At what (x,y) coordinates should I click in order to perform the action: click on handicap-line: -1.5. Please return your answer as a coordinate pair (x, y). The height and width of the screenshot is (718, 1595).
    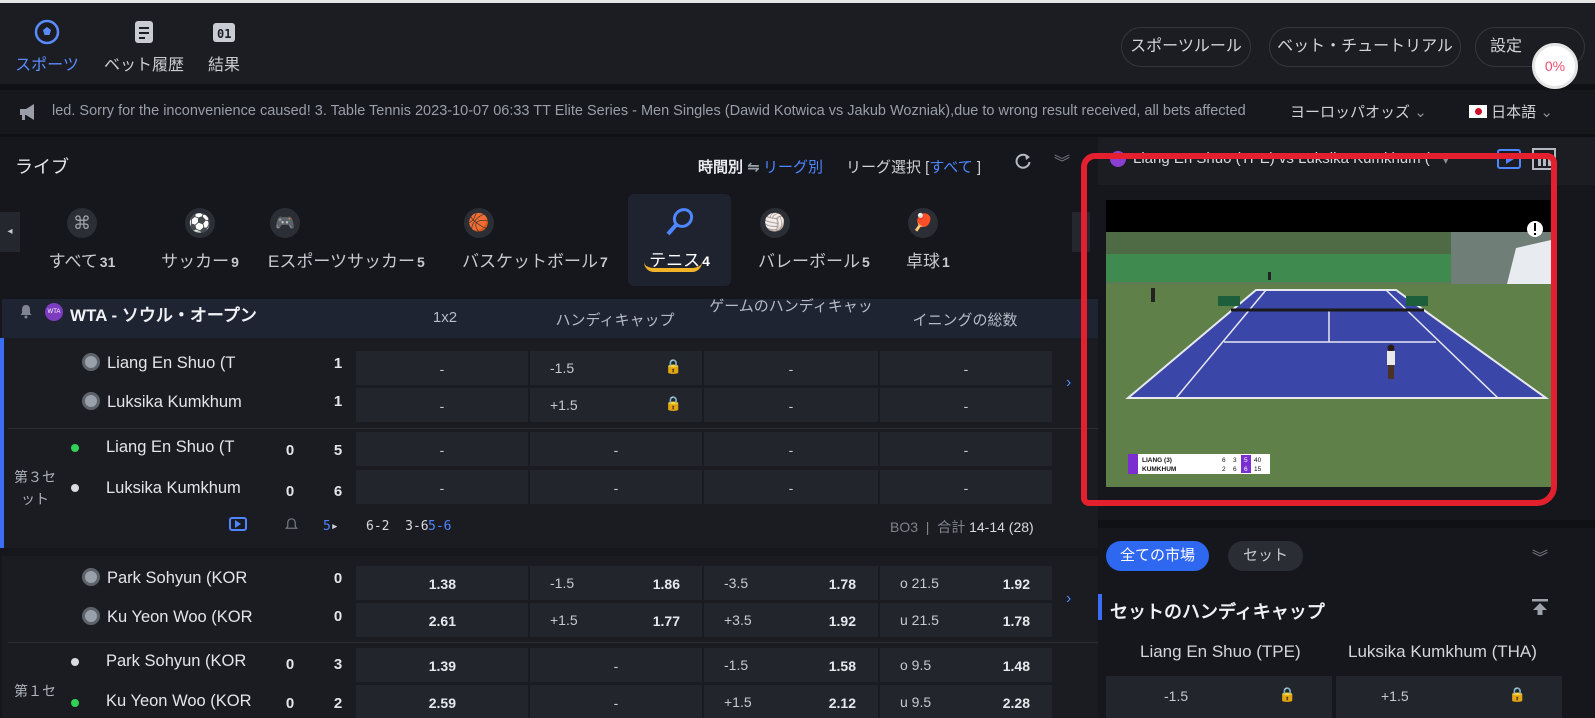
    Looking at the image, I should click on (736, 665).